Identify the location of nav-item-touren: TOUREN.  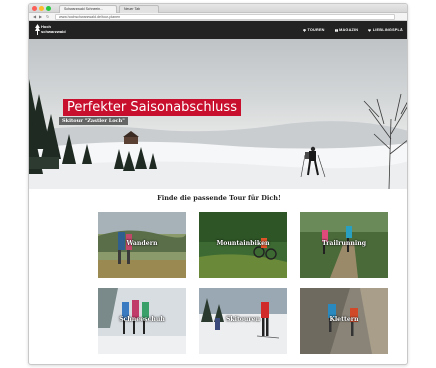
(313, 30).